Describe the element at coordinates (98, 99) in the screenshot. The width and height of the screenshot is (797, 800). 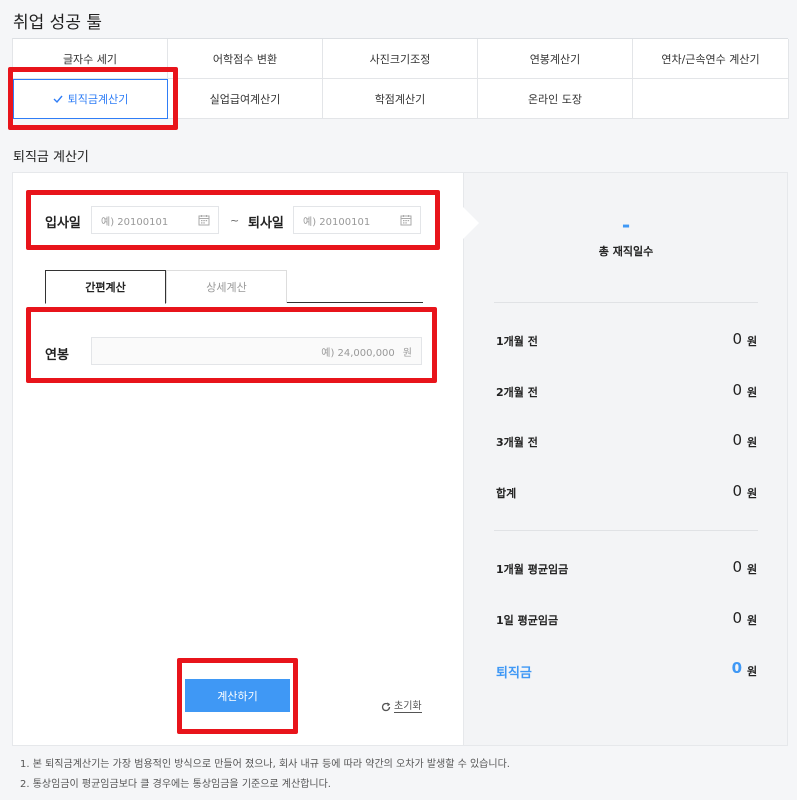
I see `tab-label: 퇴직금계산기` at that location.